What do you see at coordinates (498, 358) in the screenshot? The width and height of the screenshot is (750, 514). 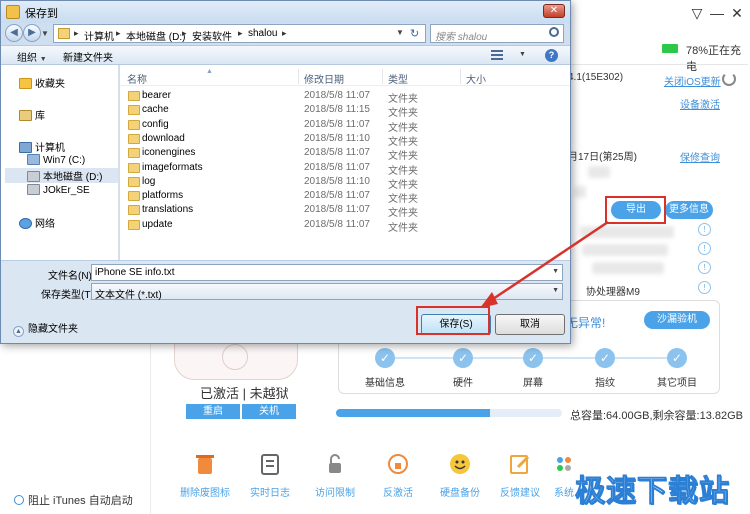 I see `progress-connector` at bounding box center [498, 358].